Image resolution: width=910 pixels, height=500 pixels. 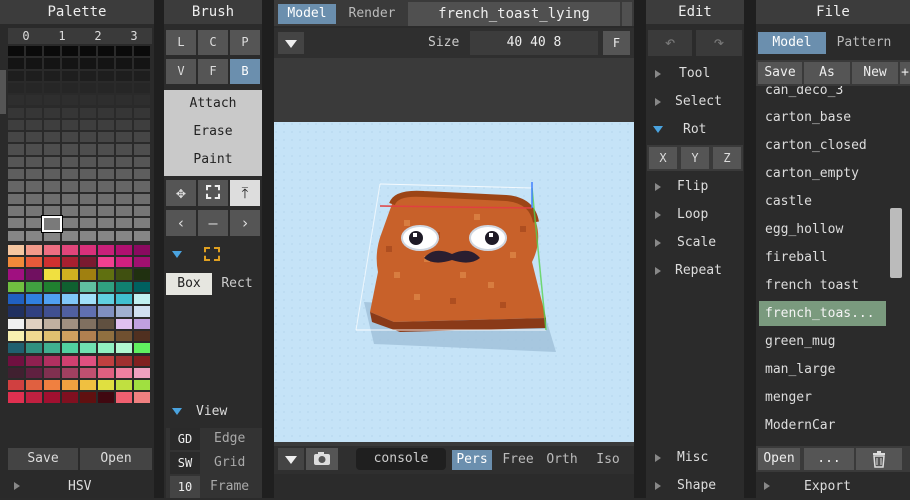 I want to click on proj-orth: Orth, so click(x=562, y=460).